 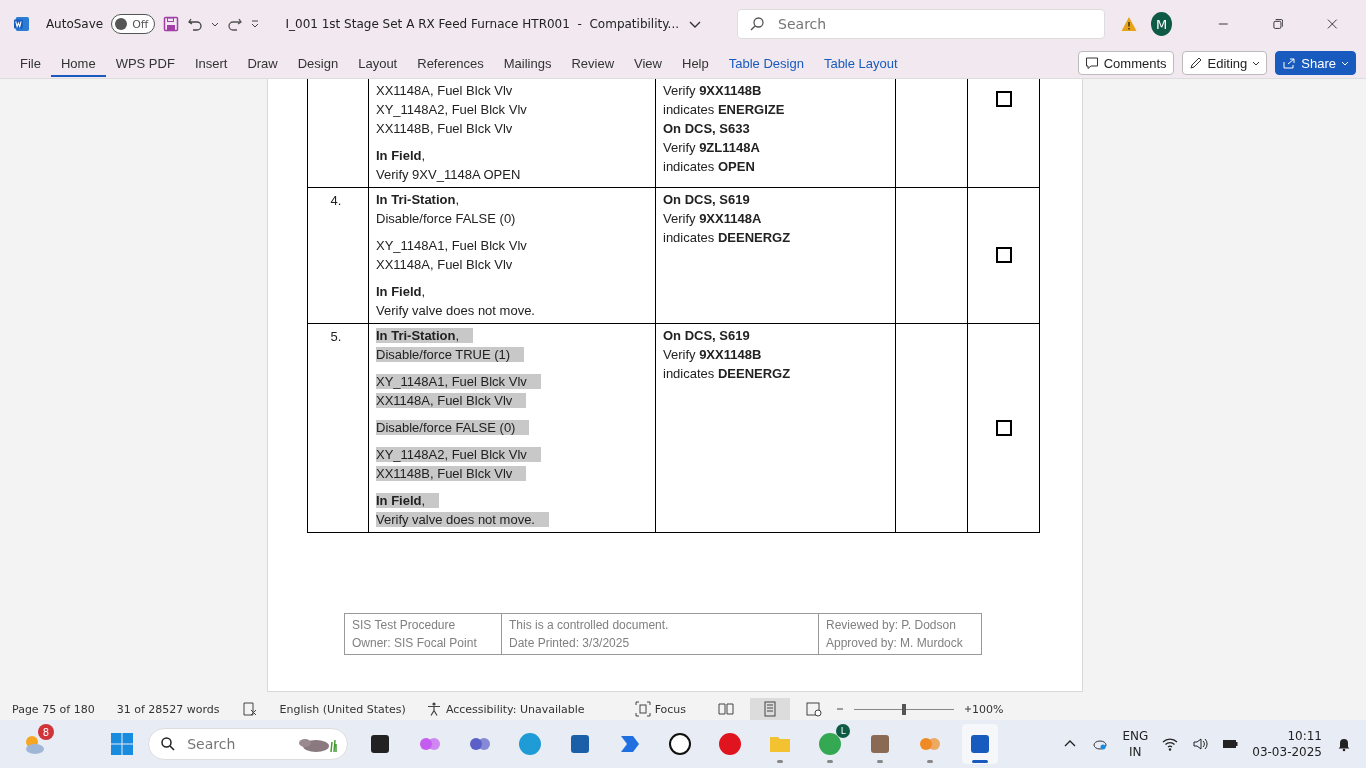 I want to click on footer-text: Reviewed by: P. Dodson, so click(x=891, y=625).